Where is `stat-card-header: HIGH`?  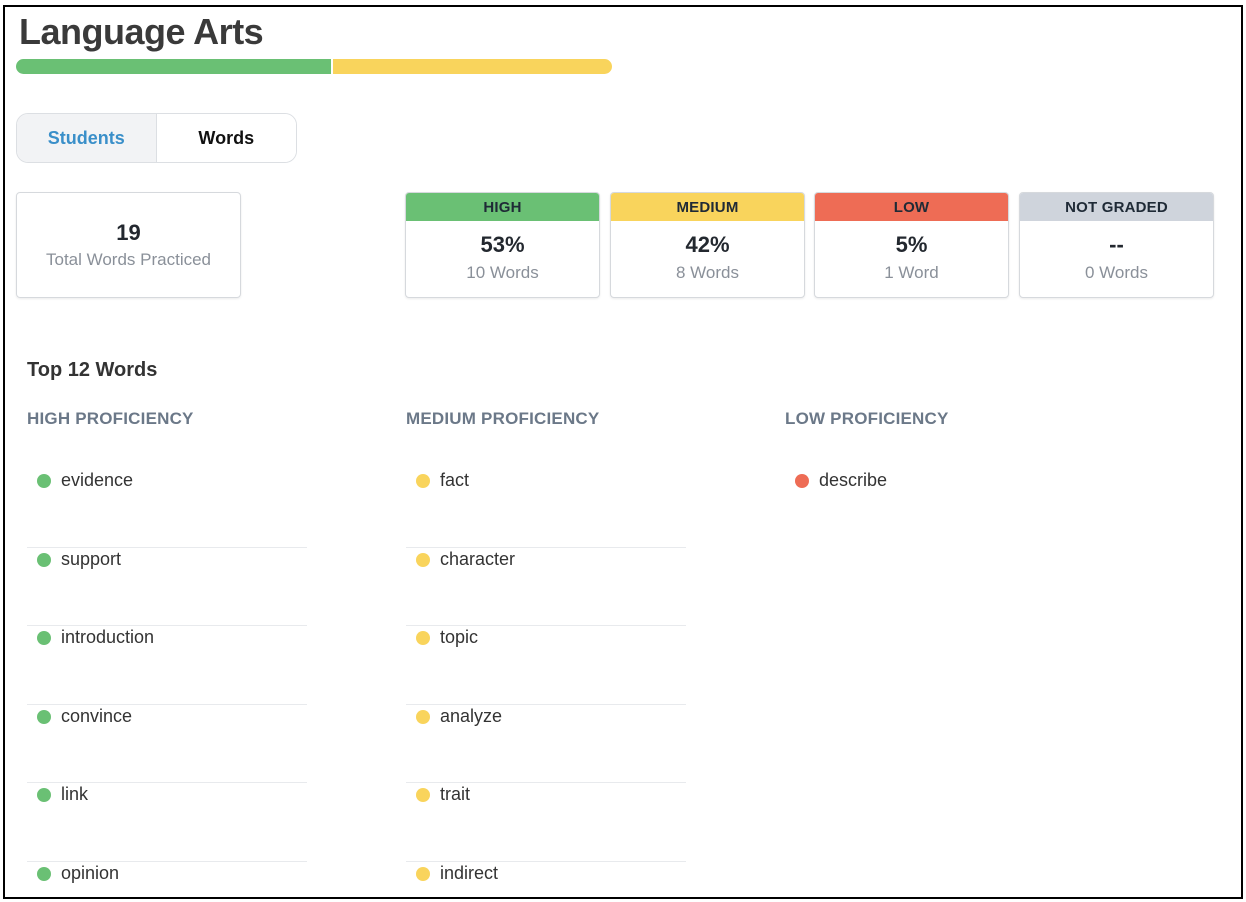 stat-card-header: HIGH is located at coordinates (502, 207).